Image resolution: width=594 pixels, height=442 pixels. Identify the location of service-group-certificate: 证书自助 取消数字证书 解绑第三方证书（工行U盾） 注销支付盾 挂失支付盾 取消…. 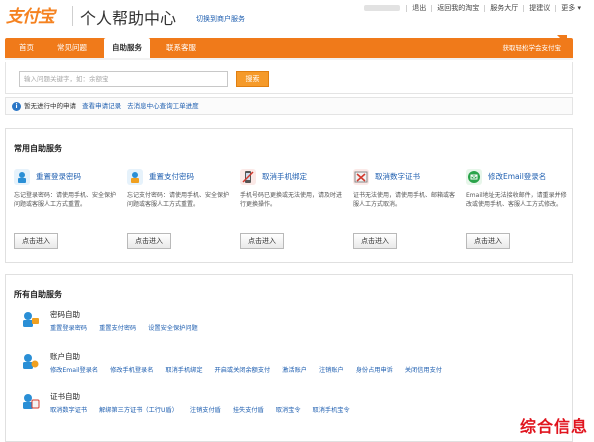
(284, 406).